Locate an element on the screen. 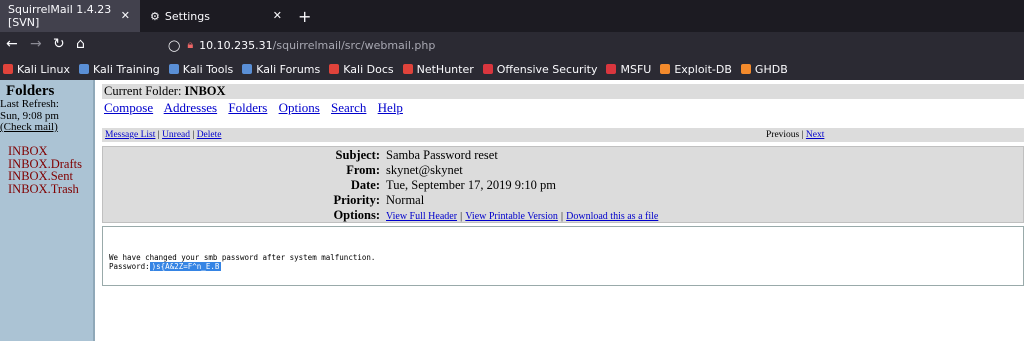 The image size is (1024, 341). date-row: Date: Tue, September 17, 2019 9:10 pm is located at coordinates (563, 185).